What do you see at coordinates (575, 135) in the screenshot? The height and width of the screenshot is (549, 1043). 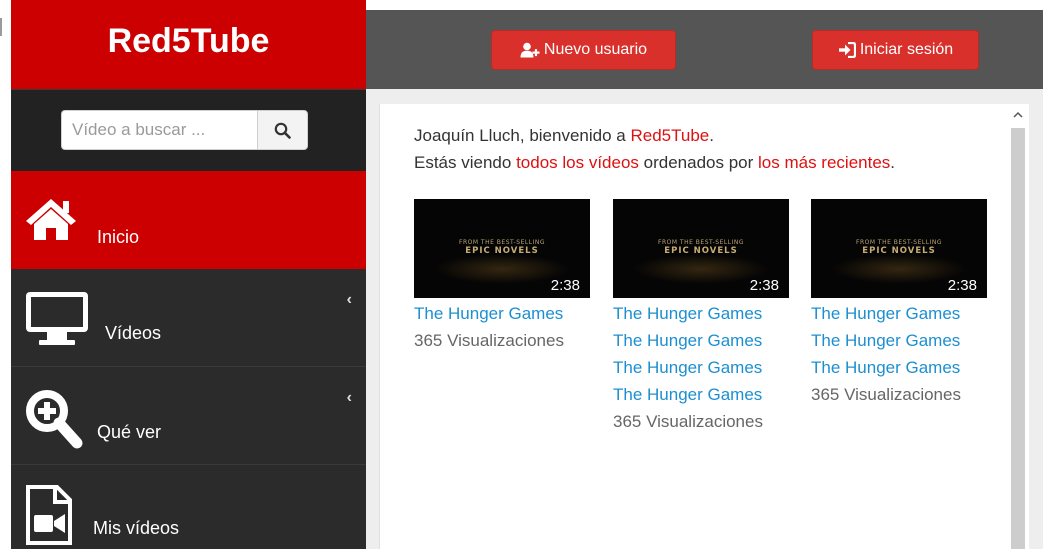 I see `welcome-text: , bienvenido a` at bounding box center [575, 135].